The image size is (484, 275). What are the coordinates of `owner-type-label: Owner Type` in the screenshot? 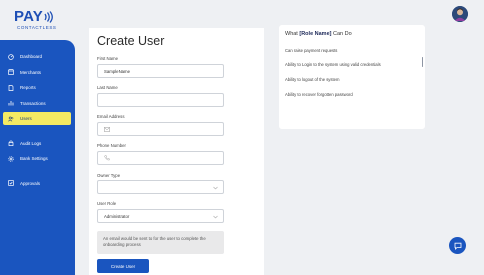 It's located at (109, 175).